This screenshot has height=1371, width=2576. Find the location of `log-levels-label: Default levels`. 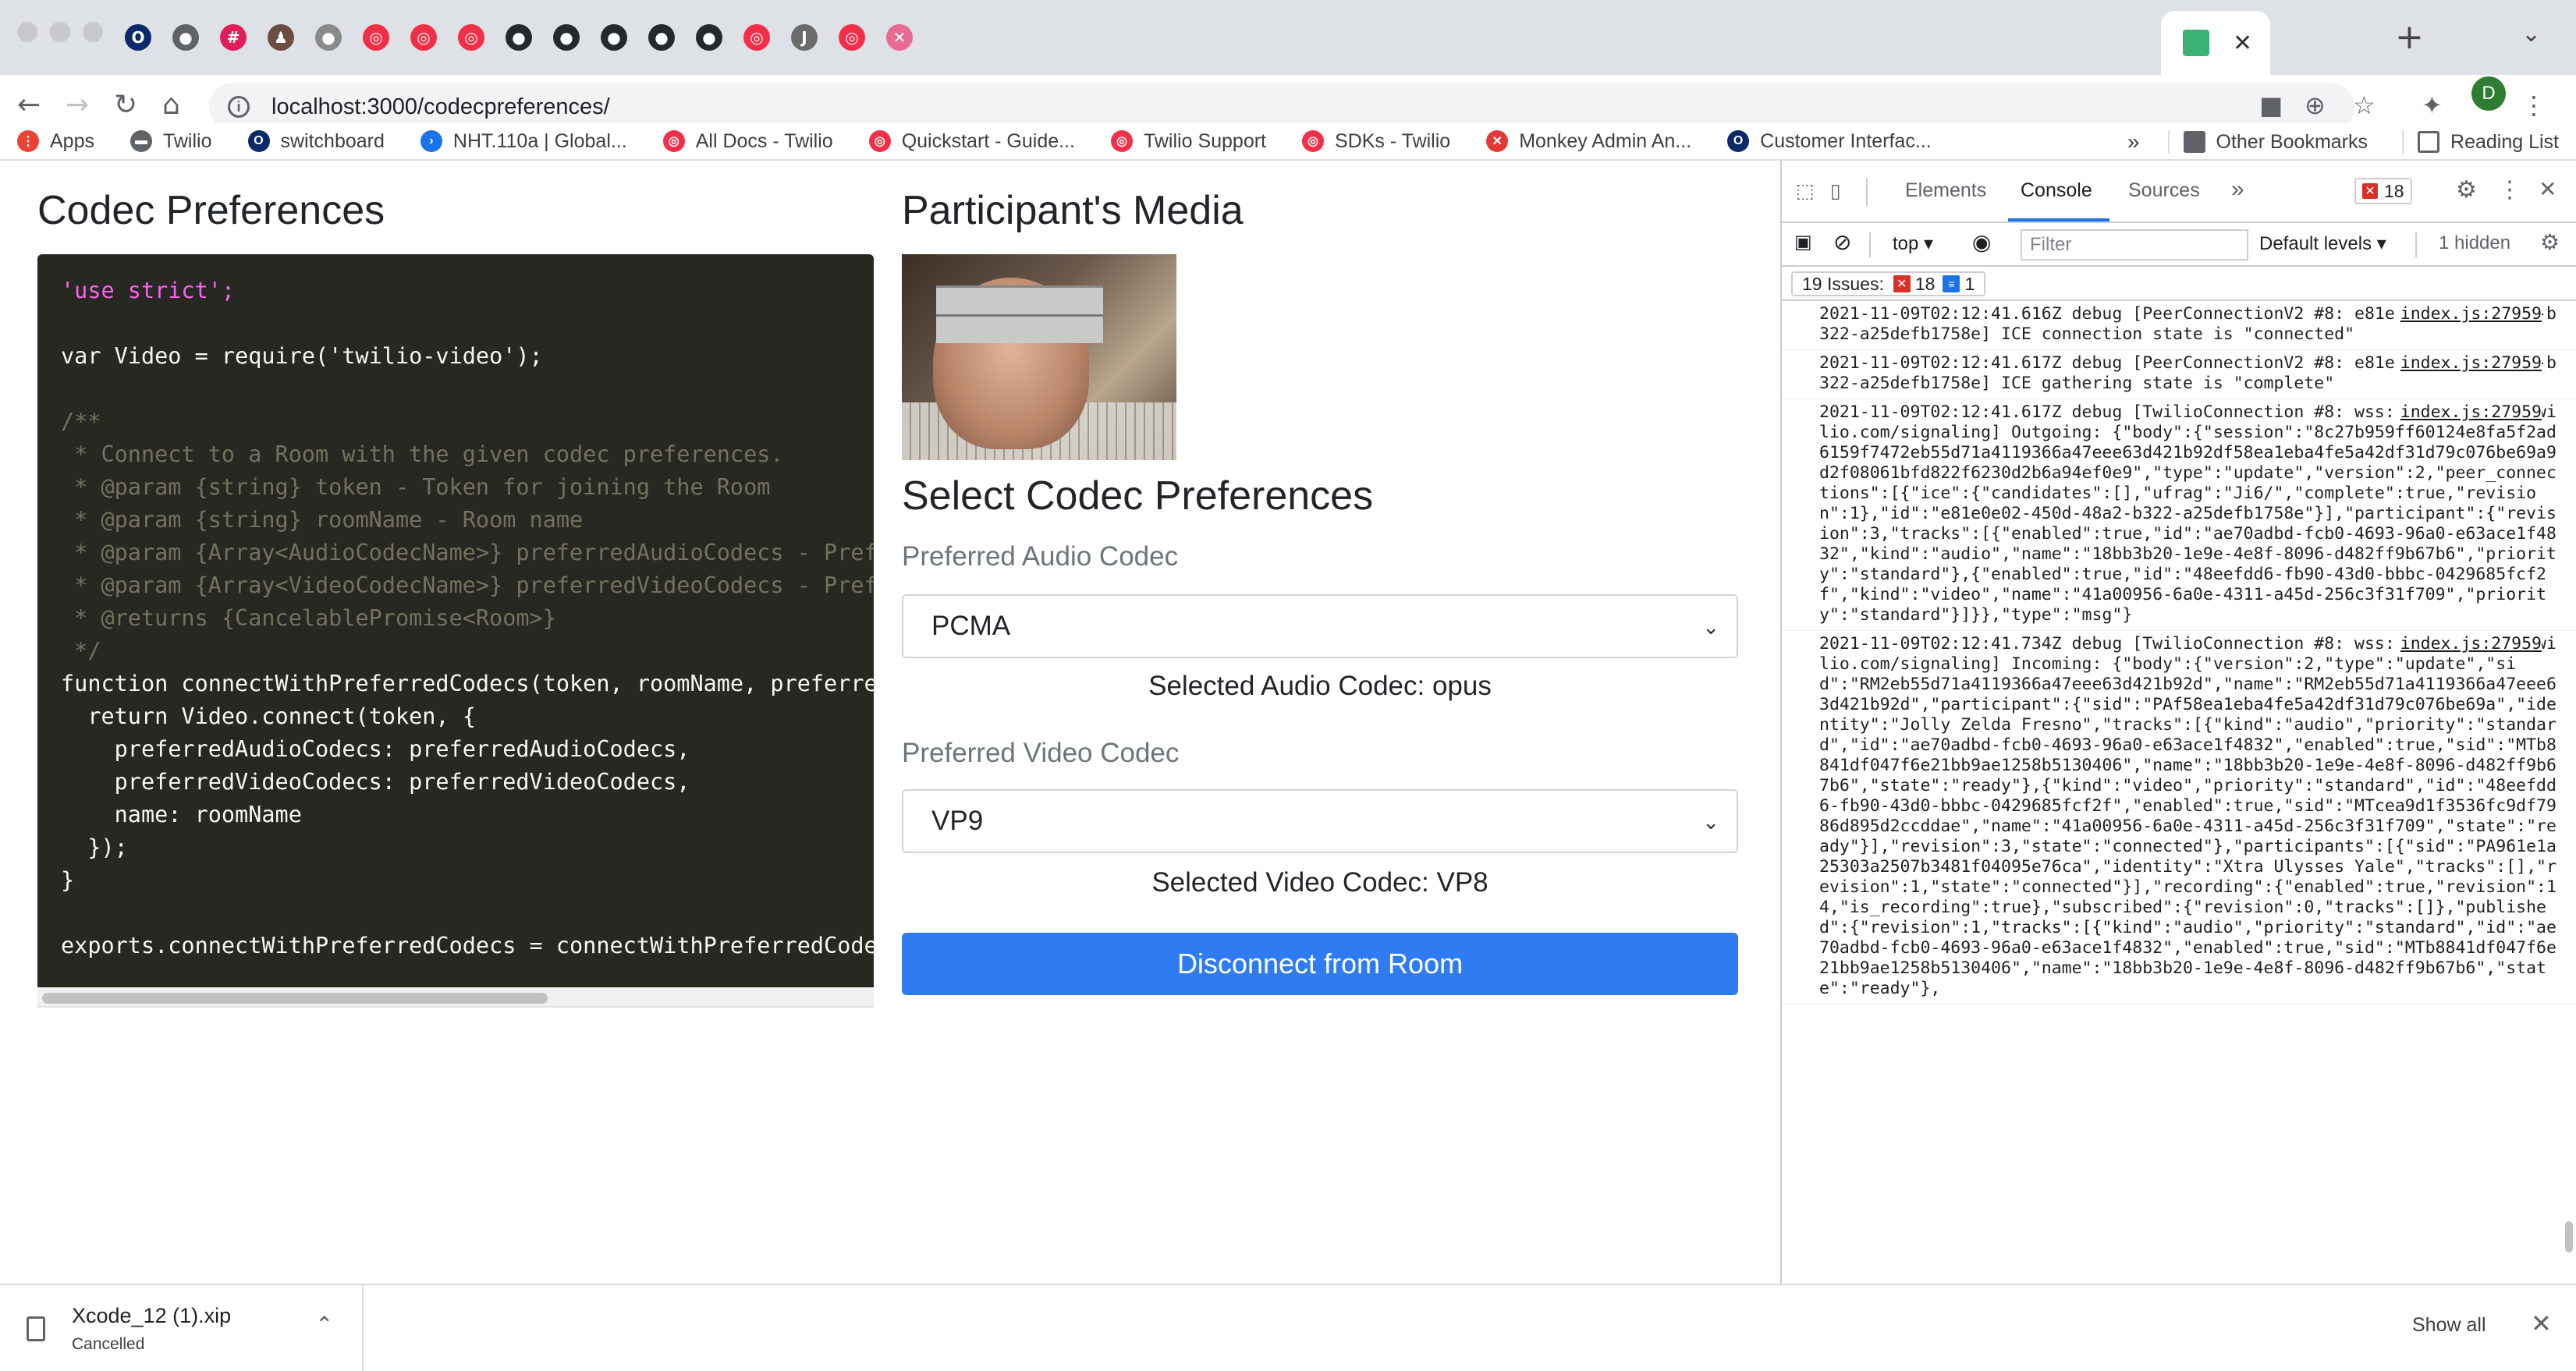

log-levels-label: Default levels is located at coordinates (2315, 243).